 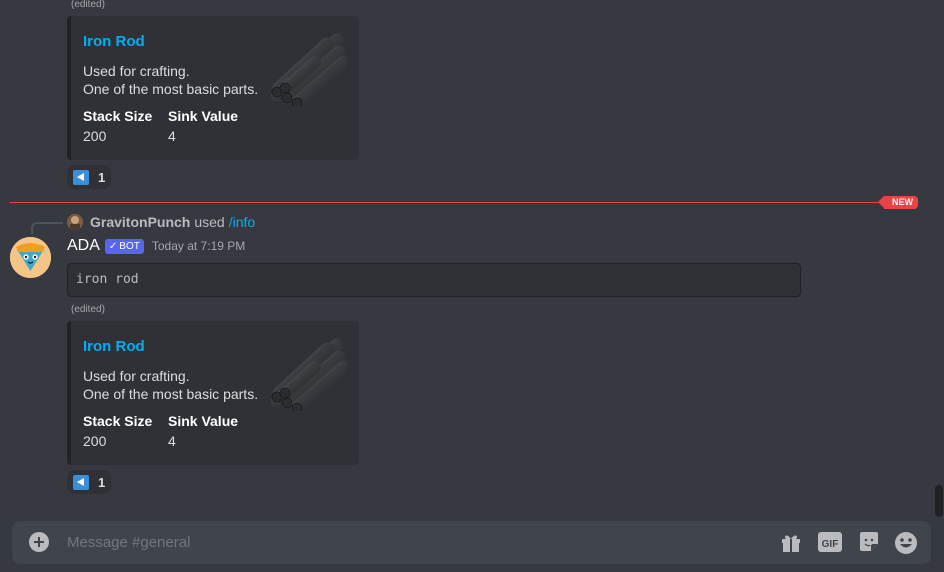 I want to click on new-badge: NEW, so click(x=898, y=202).